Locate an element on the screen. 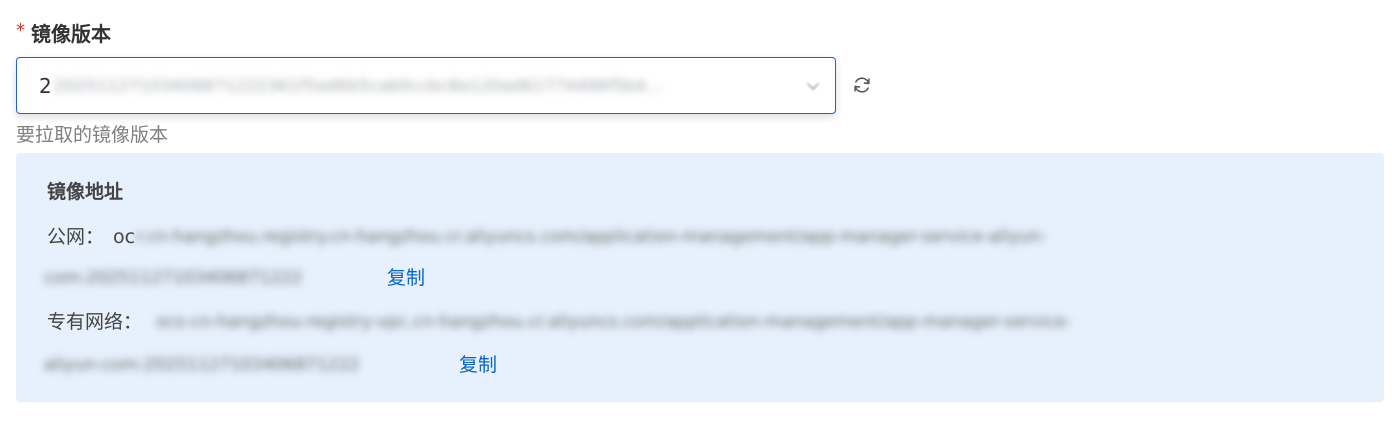  public-address-line2: com:20251127103406871222 is located at coordinates (173, 278).